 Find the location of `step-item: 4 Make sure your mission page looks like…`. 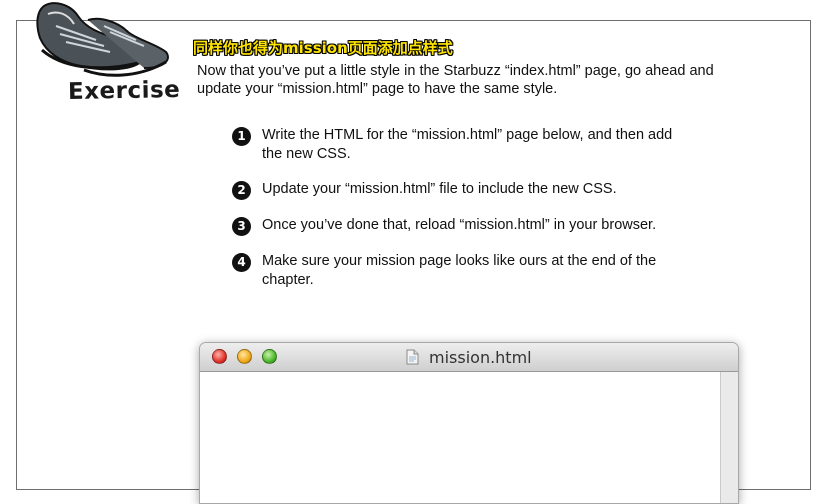

step-item: 4 Make sure your mission page looks like… is located at coordinates (462, 271).